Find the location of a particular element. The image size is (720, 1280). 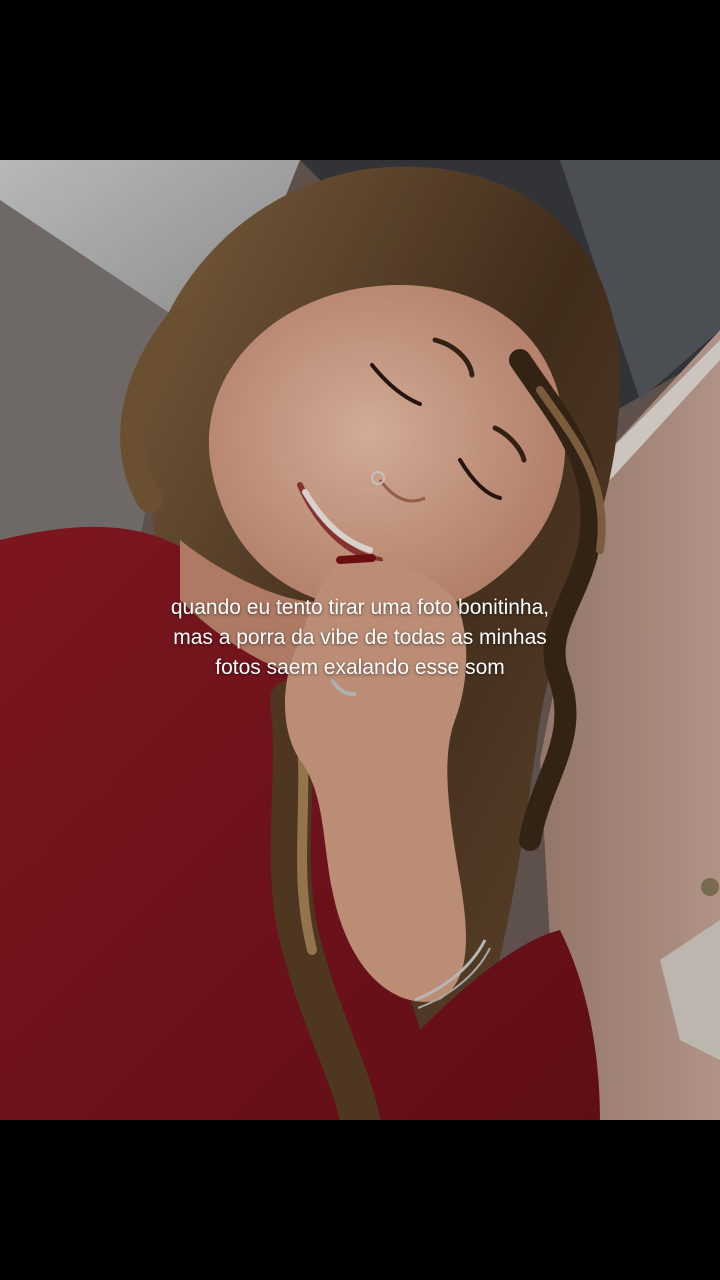

caption-line-3: fotos saem exalando esse som is located at coordinates (360, 667).